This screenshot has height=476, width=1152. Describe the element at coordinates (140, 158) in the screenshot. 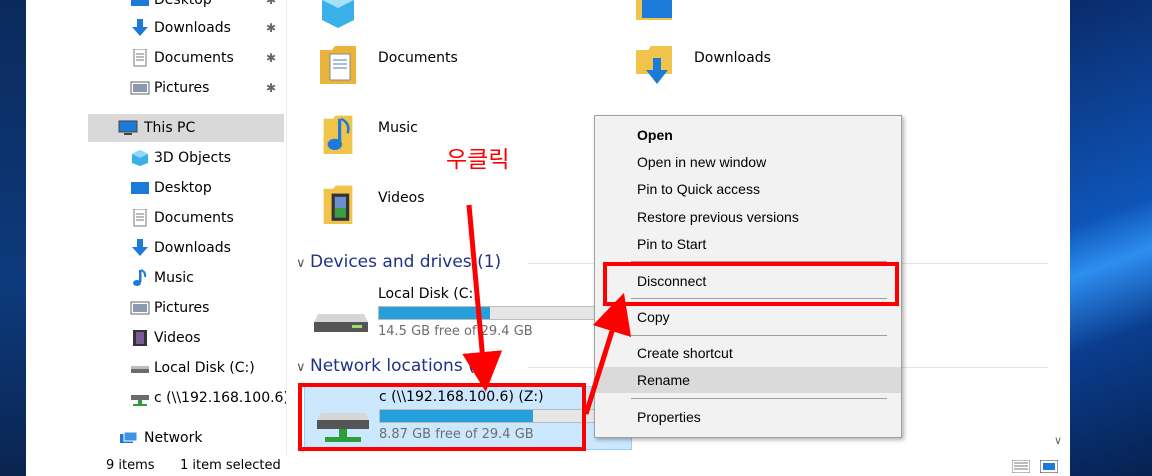

I see `cube-icon` at that location.